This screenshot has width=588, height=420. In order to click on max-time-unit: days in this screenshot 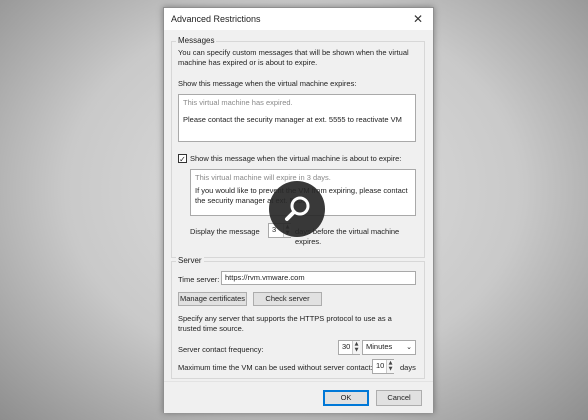, I will do `click(408, 367)`.